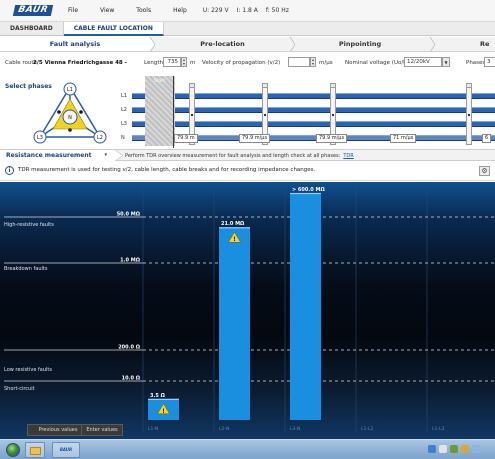 The image size is (495, 459). What do you see at coordinates (234, 323) in the screenshot?
I see `bar-l2-n` at bounding box center [234, 323].